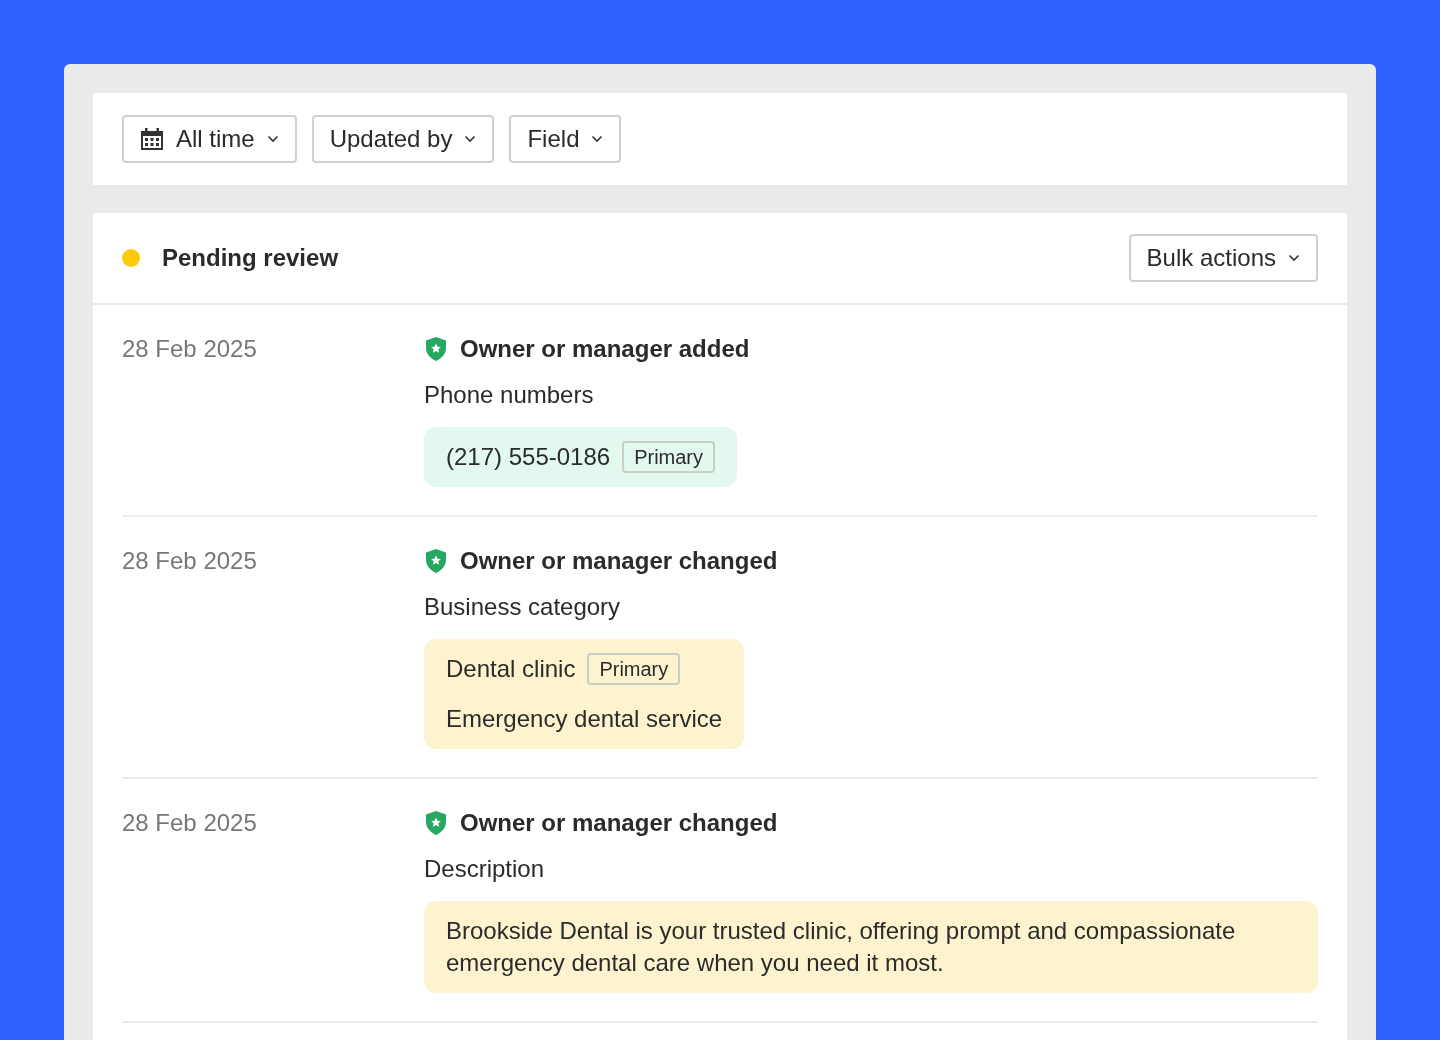 The width and height of the screenshot is (1440, 1040). I want to click on field-value: (217) 555-0186, so click(528, 457).